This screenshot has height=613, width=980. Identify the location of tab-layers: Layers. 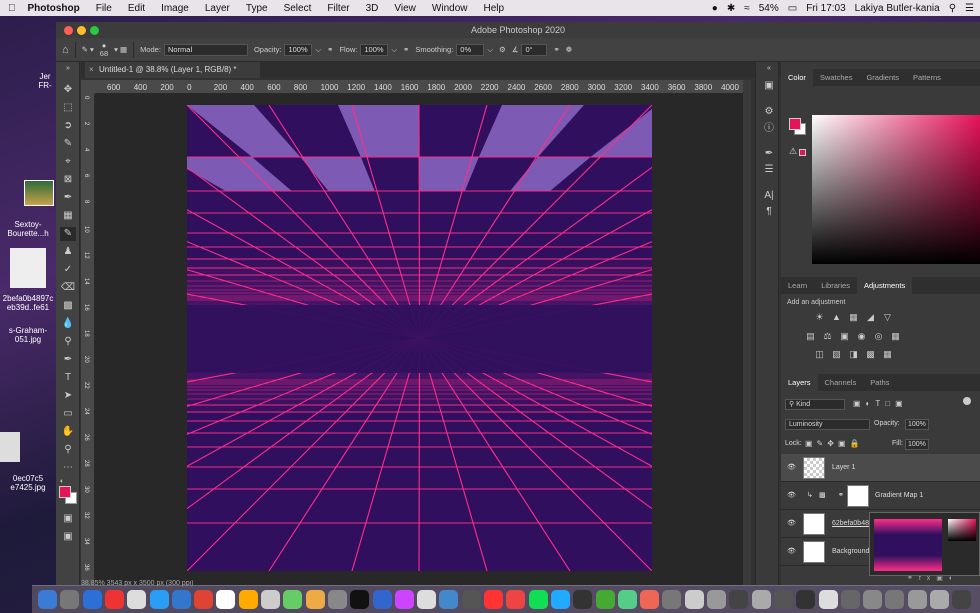
(799, 382).